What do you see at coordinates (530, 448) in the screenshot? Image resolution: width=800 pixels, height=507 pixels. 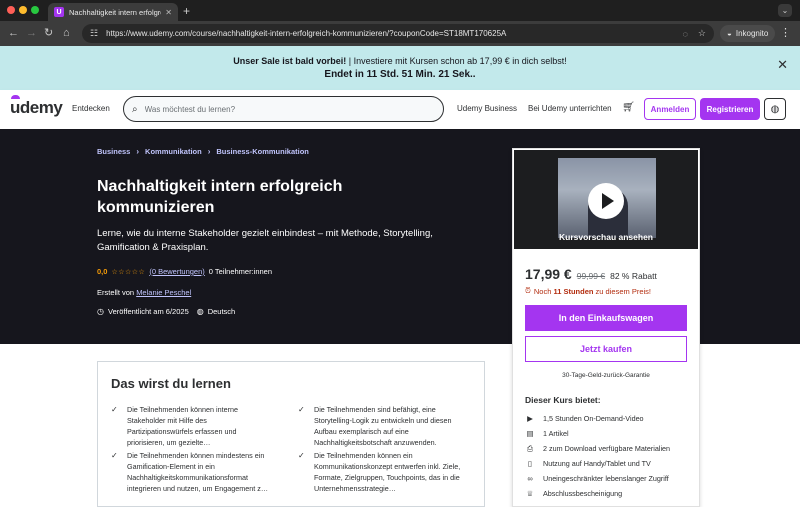 I see `download-icon: ⎙` at bounding box center [530, 448].